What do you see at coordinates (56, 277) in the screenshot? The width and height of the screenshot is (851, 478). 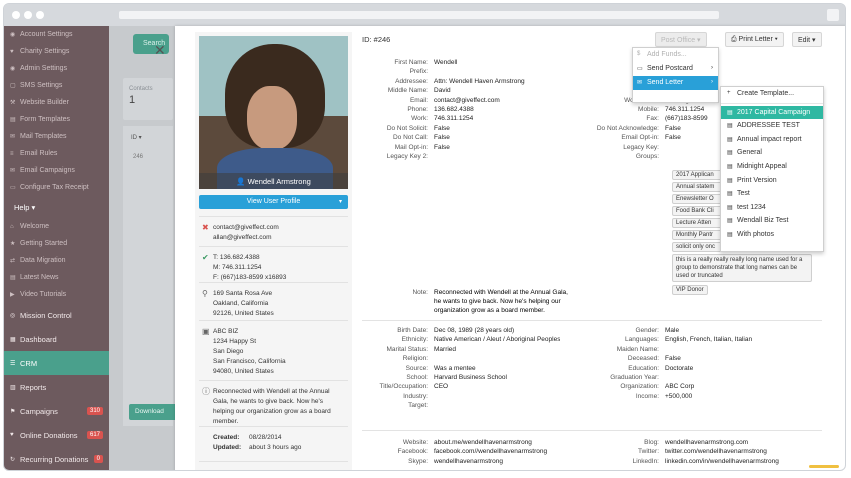 I see `help-item-latest-news: ▤ Latest News` at bounding box center [56, 277].